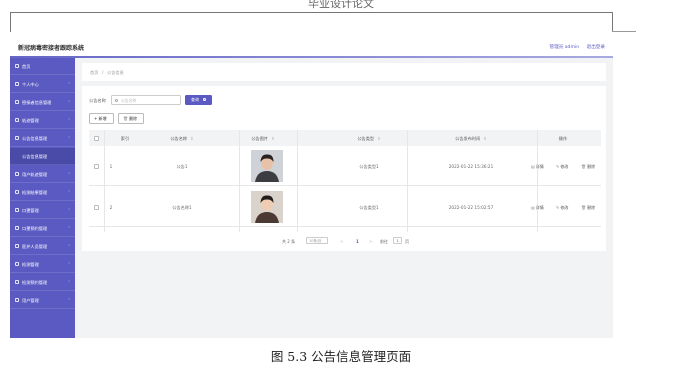 The height and width of the screenshot is (385, 682). Describe the element at coordinates (30, 210) in the screenshot. I see `sidebar-item-label: 口罩管理` at that location.